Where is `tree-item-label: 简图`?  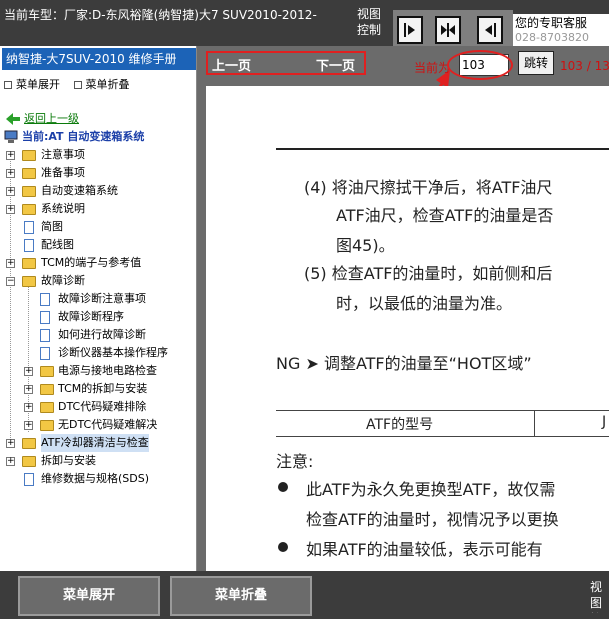
tree-item-label: 简图 is located at coordinates (52, 226).